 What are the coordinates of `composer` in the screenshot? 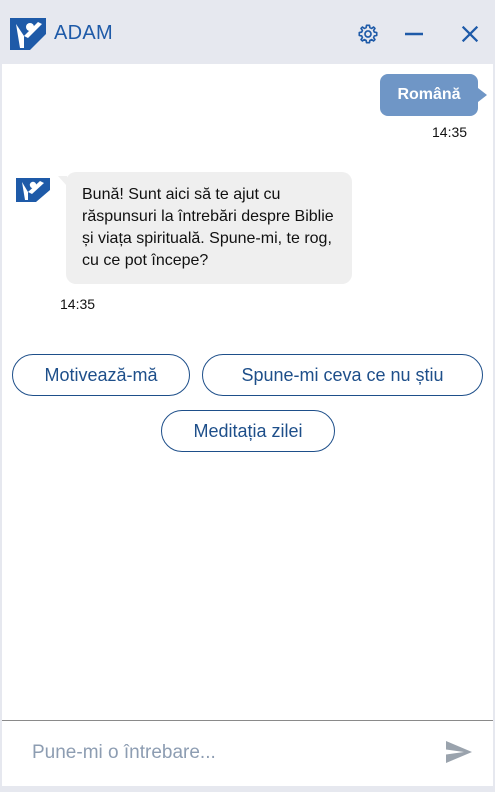 It's located at (247, 753).